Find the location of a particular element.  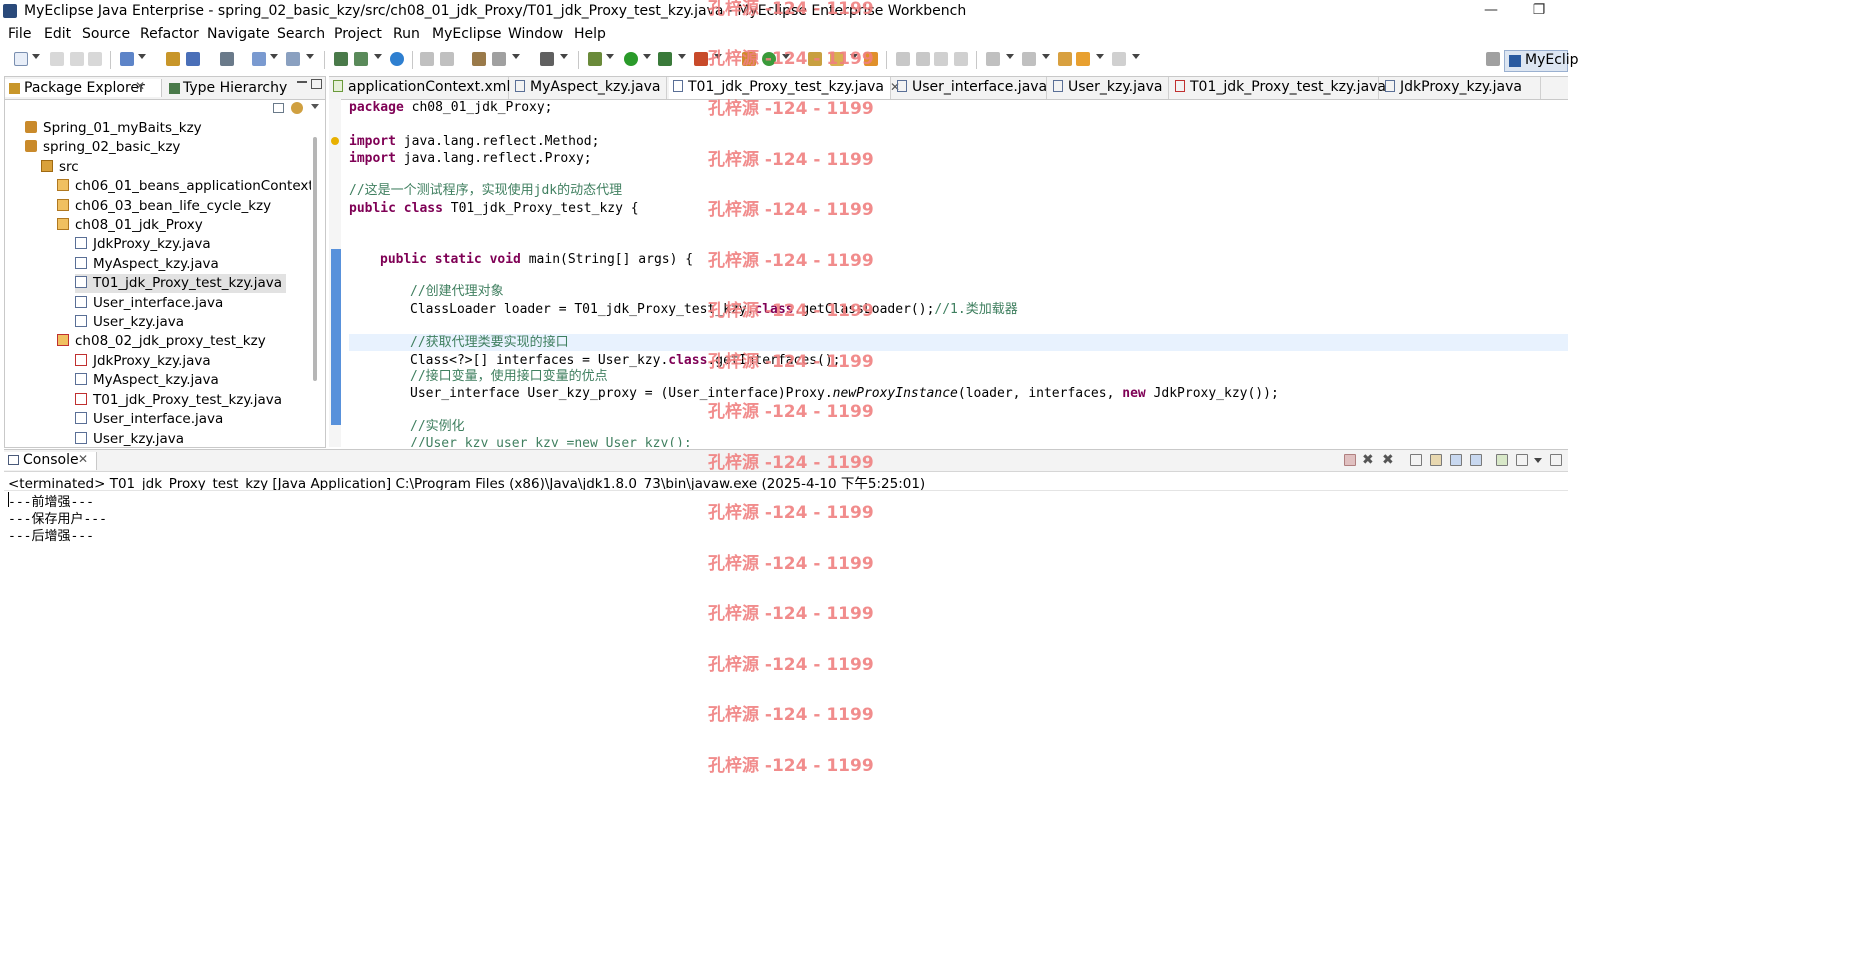

forward-history-icon is located at coordinates (447, 59).